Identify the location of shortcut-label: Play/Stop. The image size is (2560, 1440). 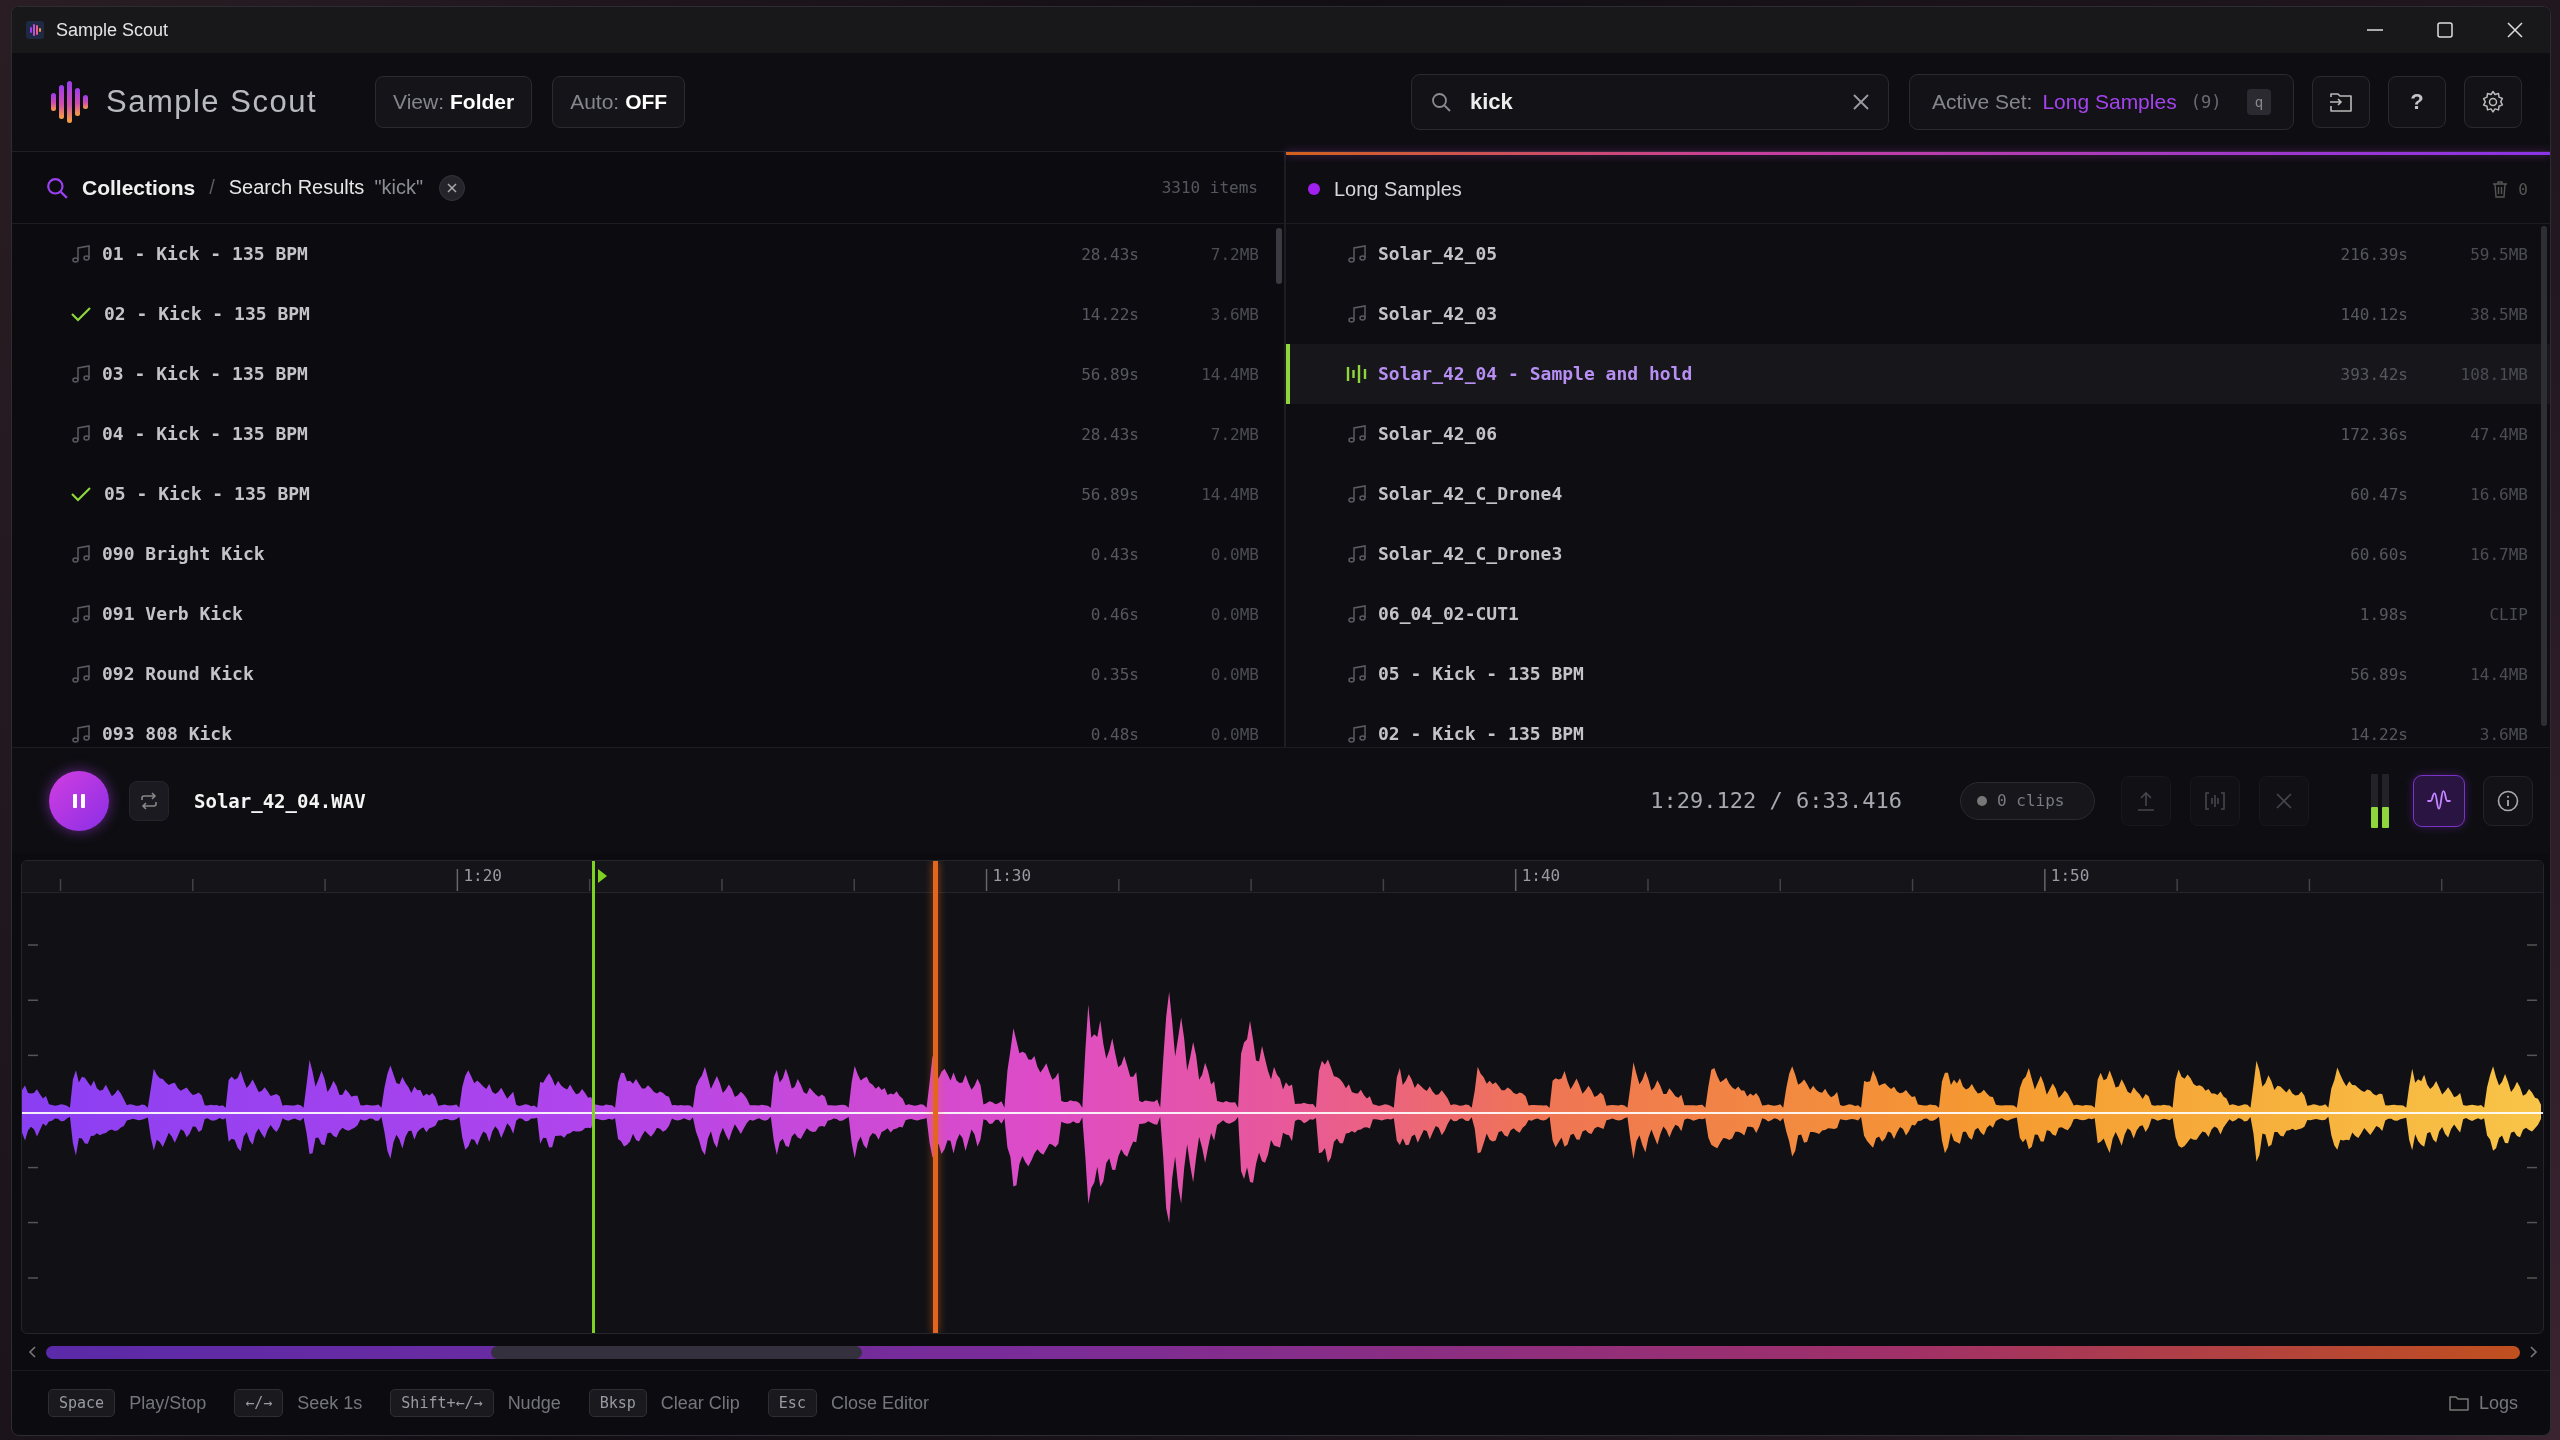
(168, 1403).